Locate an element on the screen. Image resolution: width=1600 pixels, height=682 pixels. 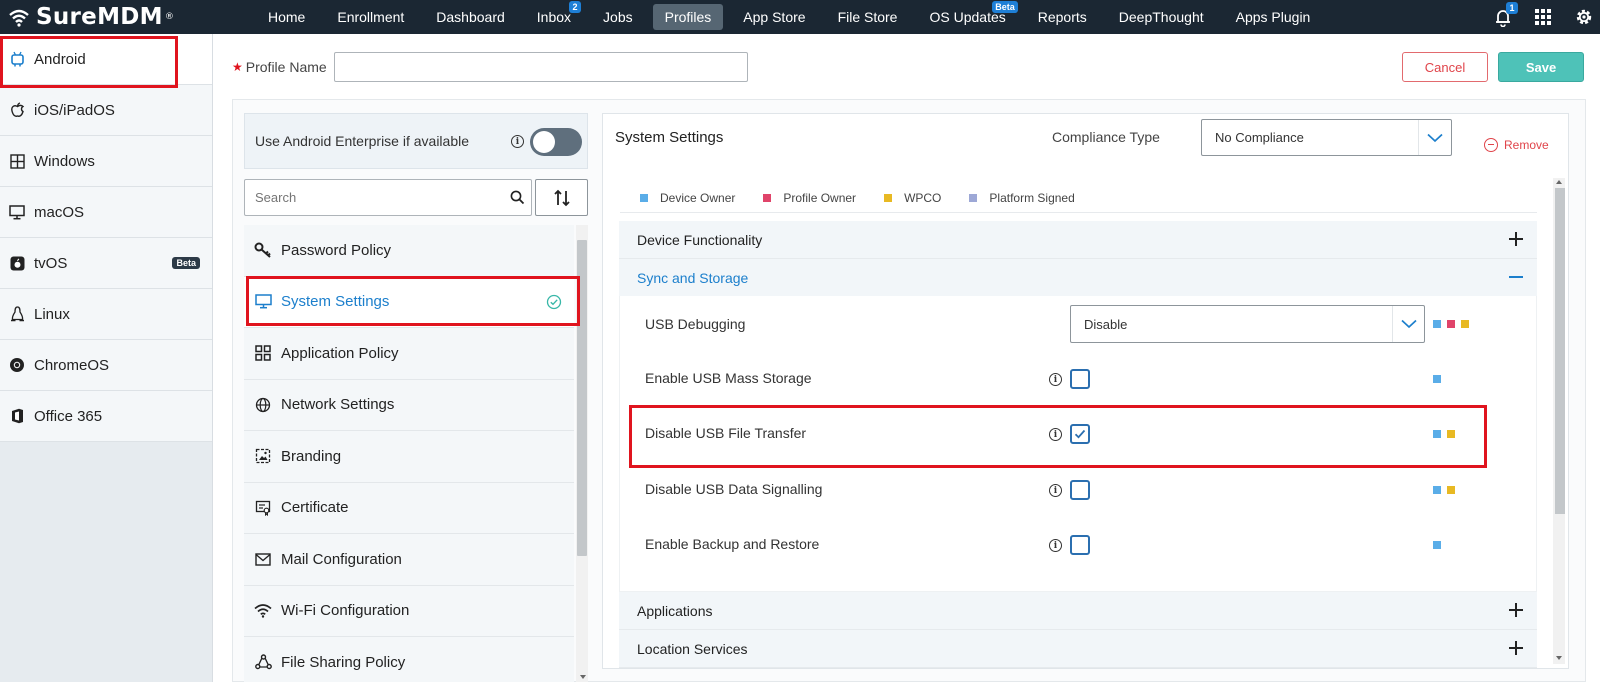
os-label: Windows is located at coordinates (64, 161).